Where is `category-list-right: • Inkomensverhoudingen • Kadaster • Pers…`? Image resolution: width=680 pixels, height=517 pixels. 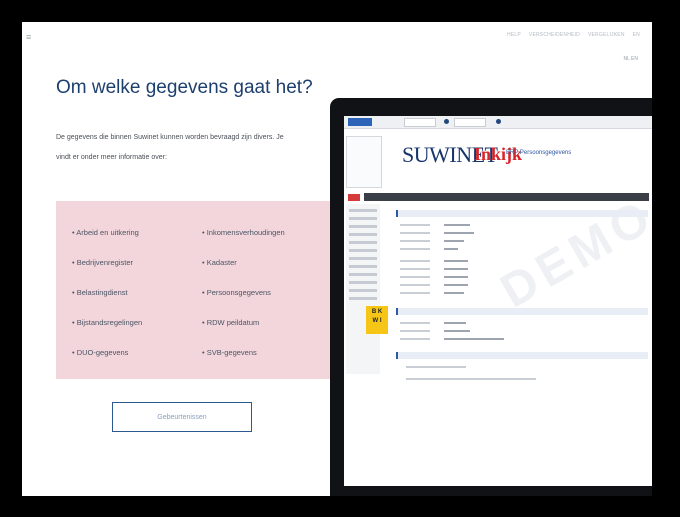 category-list-right: • Inkomensverhoudingen • Kadaster • Pers… is located at coordinates (243, 302).